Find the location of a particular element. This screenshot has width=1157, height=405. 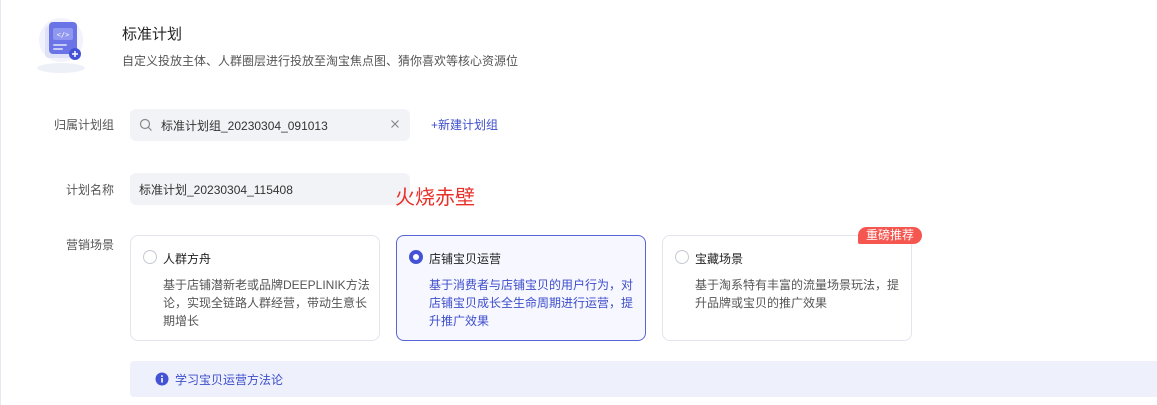

scenario-title: 宝藏场景 is located at coordinates (719, 259).